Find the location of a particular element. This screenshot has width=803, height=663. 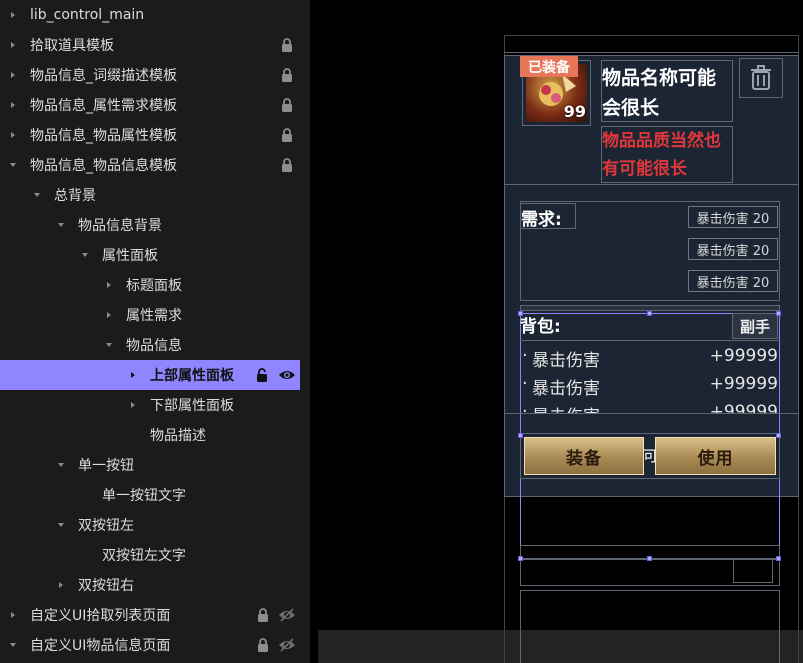

tree-item-label: 总背景 is located at coordinates (75, 196).